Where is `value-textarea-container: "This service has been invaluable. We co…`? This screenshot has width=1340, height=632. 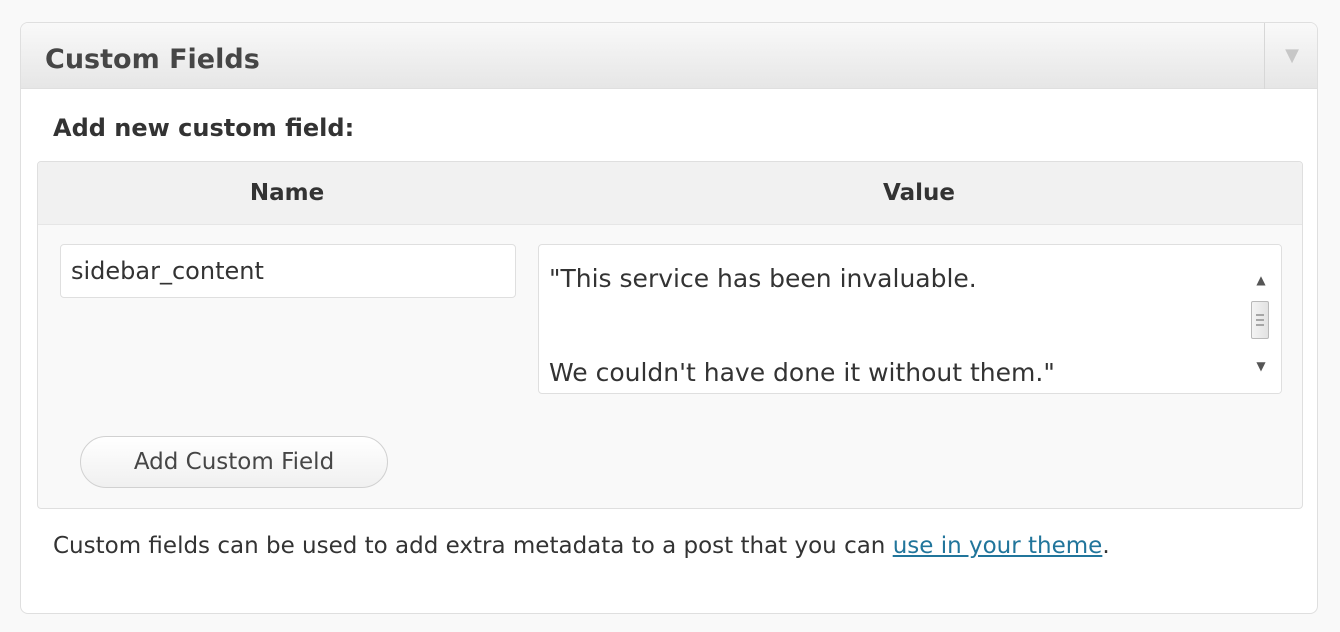 value-textarea-container: "This service has been invaluable. We co… is located at coordinates (910, 319).